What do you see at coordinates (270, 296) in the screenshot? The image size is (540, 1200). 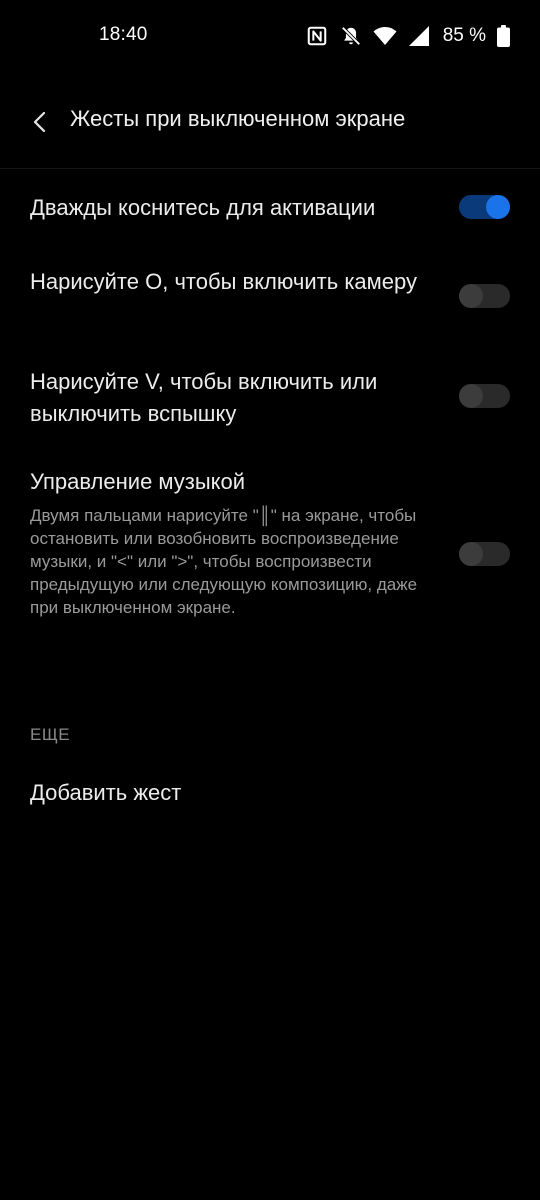 I see `setting-draw-o-camera: Нарисуйте O, чтобы включить камеру` at bounding box center [270, 296].